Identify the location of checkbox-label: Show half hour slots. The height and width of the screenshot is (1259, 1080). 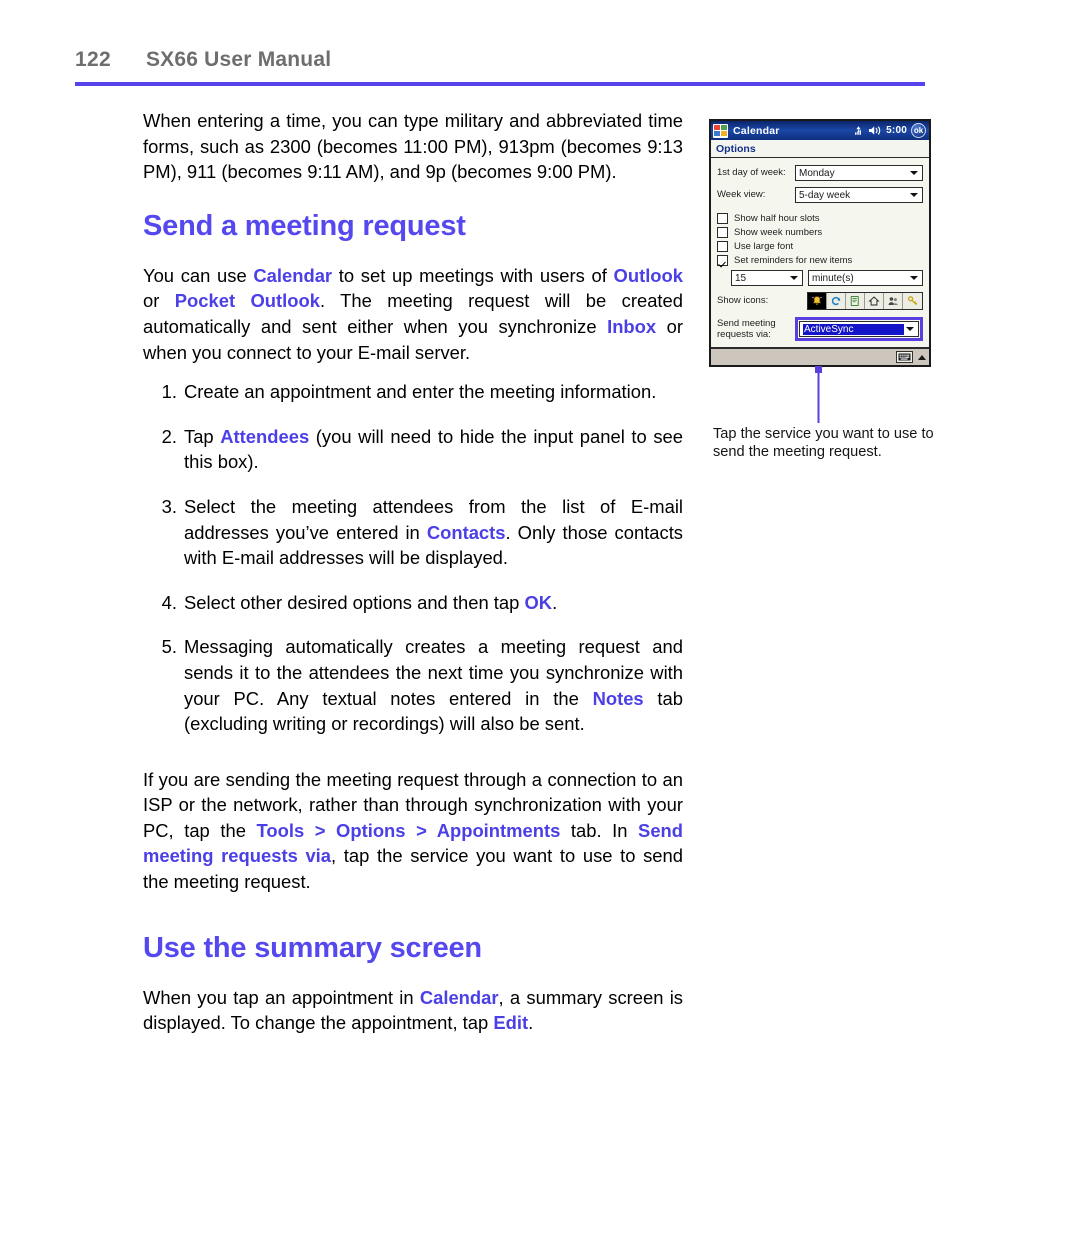
(777, 218).